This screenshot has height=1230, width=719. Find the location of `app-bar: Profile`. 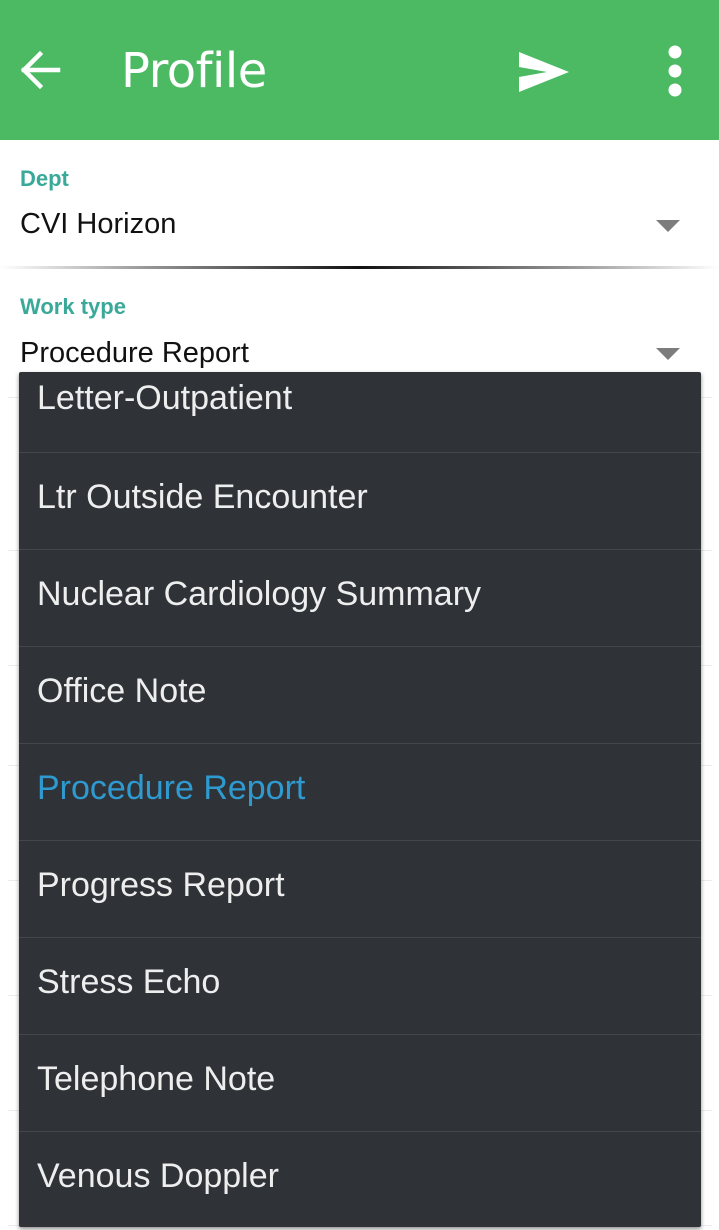

app-bar: Profile is located at coordinates (359, 70).